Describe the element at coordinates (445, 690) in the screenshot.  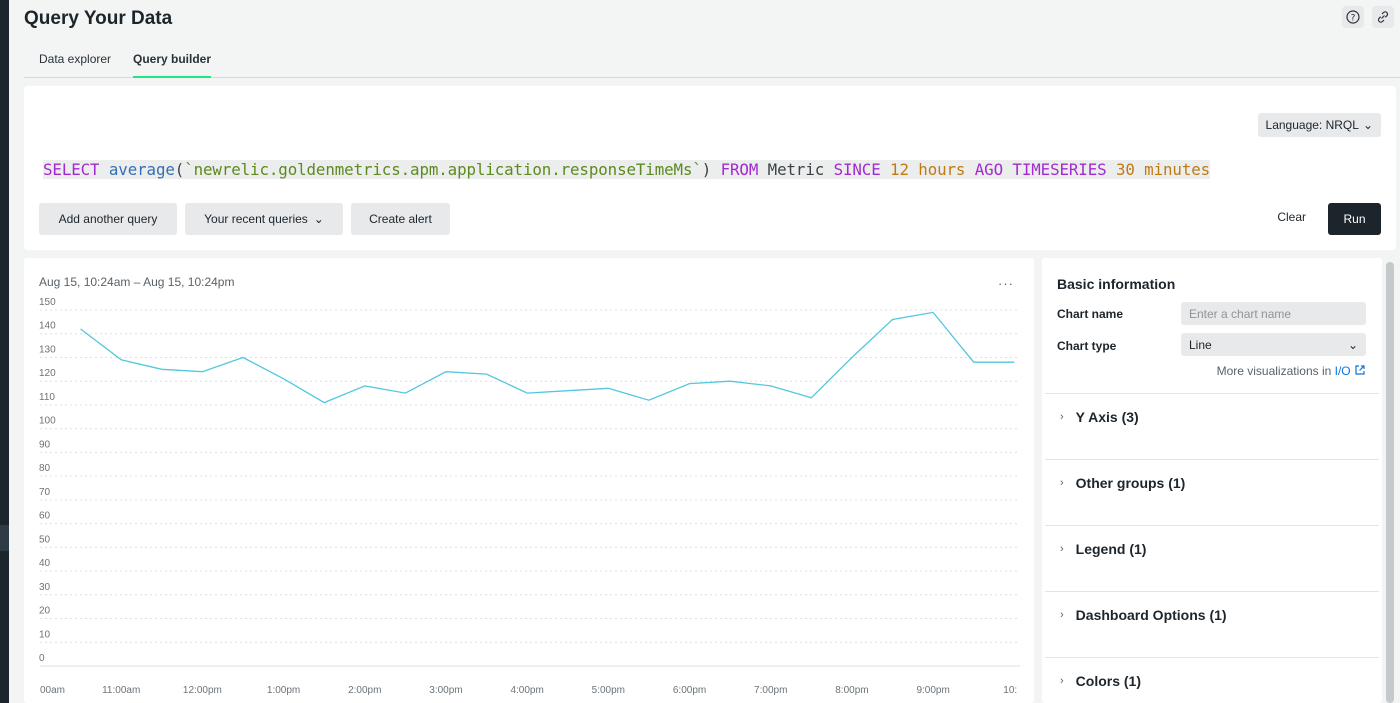
I see `x-tick-label: 3:00pm` at that location.